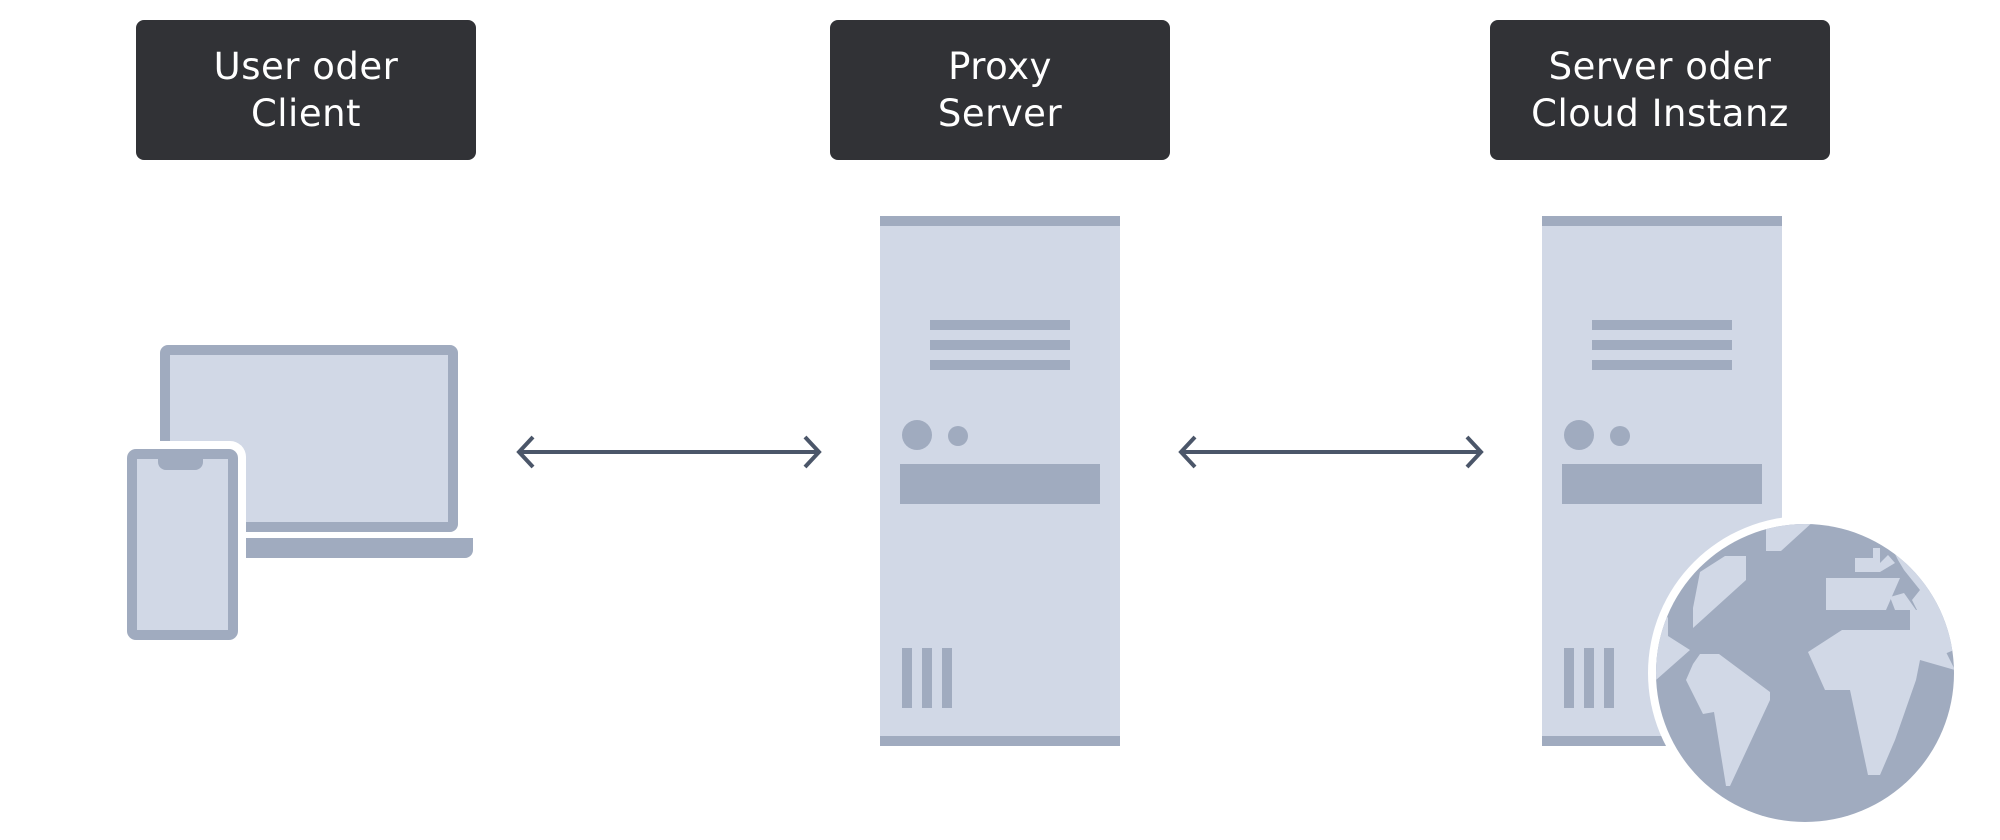 The width and height of the screenshot is (2000, 840). Describe the element at coordinates (296, 496) in the screenshot. I see `laptop-and-phone-icon` at that location.